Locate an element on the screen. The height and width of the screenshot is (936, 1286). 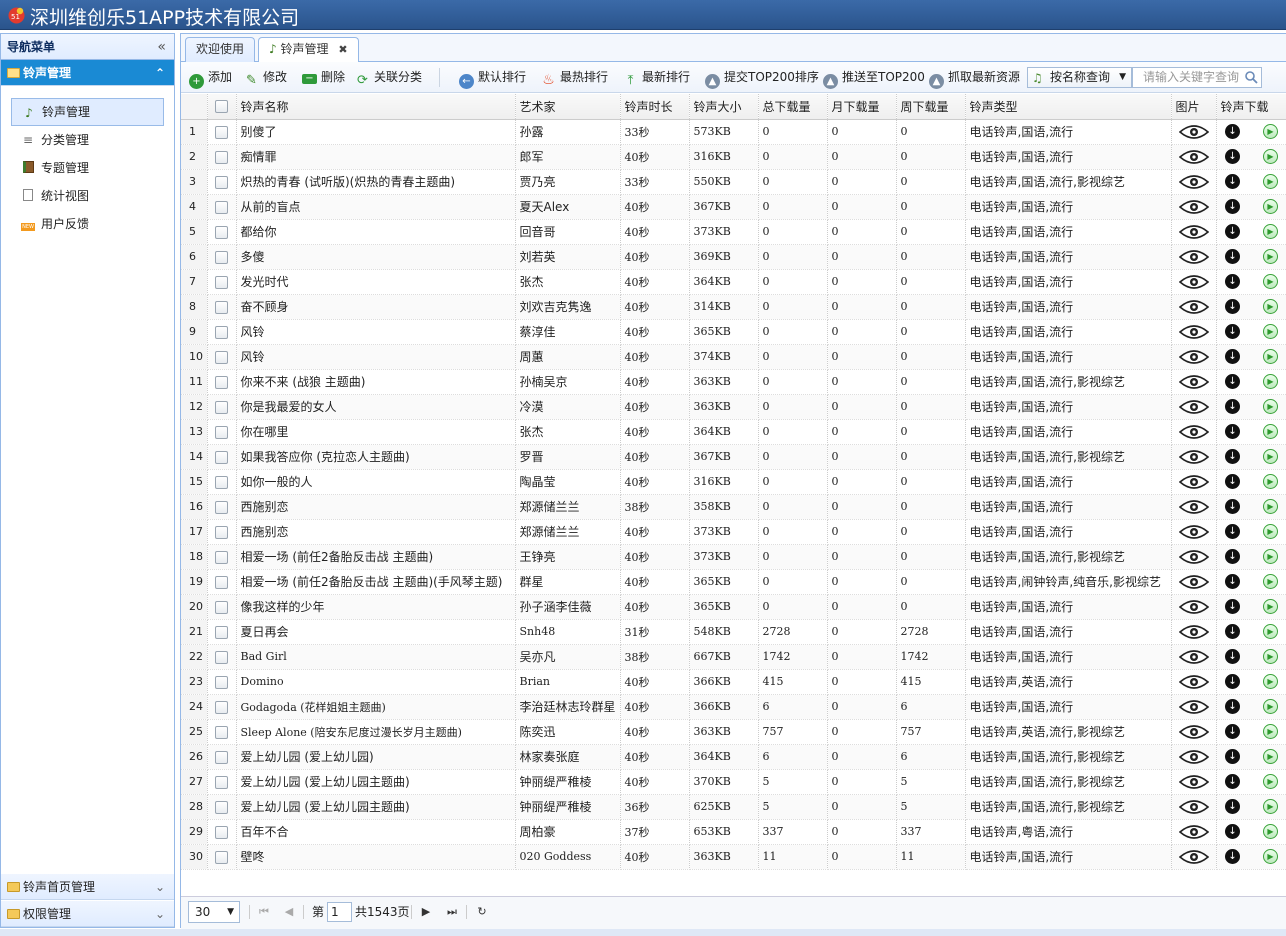
table-row: 9 风铃 蔡淳佳 40秒 365KB 0 0 0 电话铃声,国语,流行 ↓ ▶ is located at coordinates (733, 332).